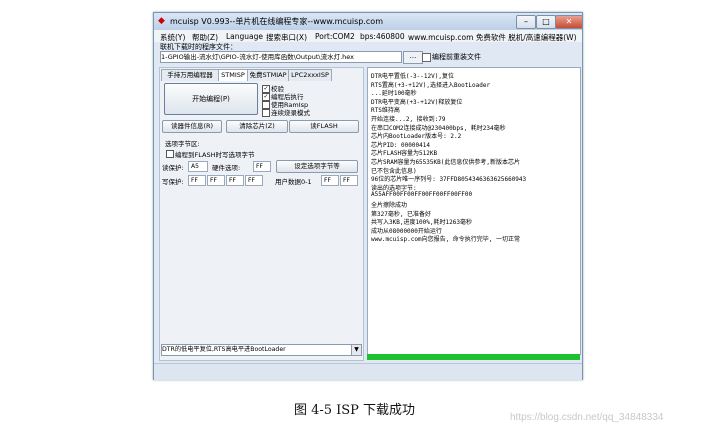 This screenshot has width=709, height=437. What do you see at coordinates (257, 126) in the screenshot?
I see `erase-chip-button: 清除芯片(Z)` at bounding box center [257, 126].